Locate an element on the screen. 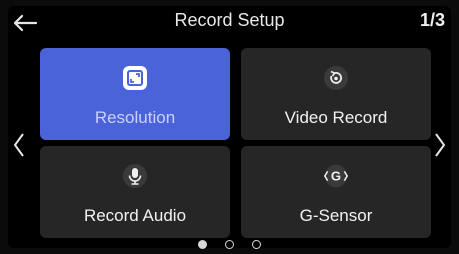 The height and width of the screenshot is (254, 459). previous-page-button is located at coordinates (19, 145).